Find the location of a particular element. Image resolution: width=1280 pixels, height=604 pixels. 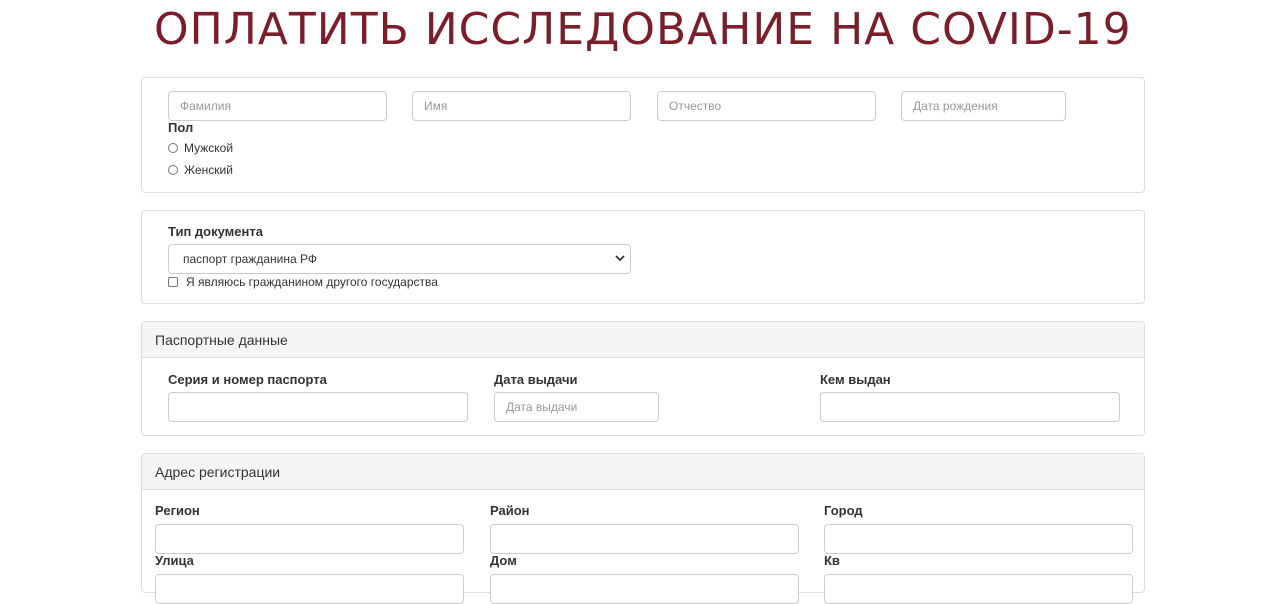

document-type-value: паспорт гражданина РФ is located at coordinates (250, 259).